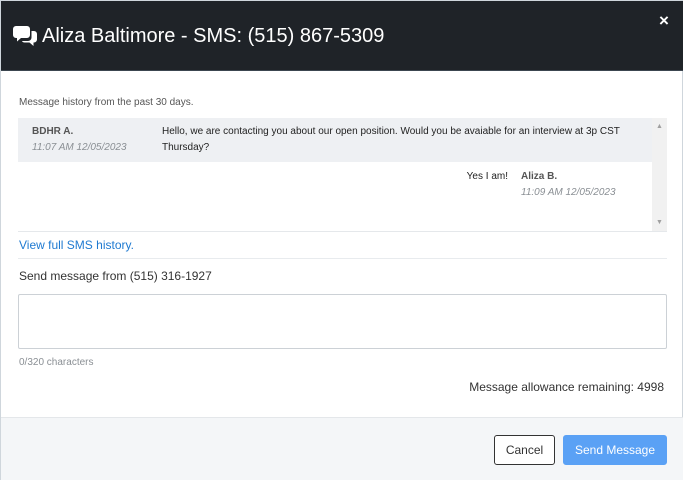 The image size is (683, 480). What do you see at coordinates (335, 196) in the screenshot?
I see `message-item: Yes I am! Aliza B. 11:09 AM 12/05/2023` at bounding box center [335, 196].